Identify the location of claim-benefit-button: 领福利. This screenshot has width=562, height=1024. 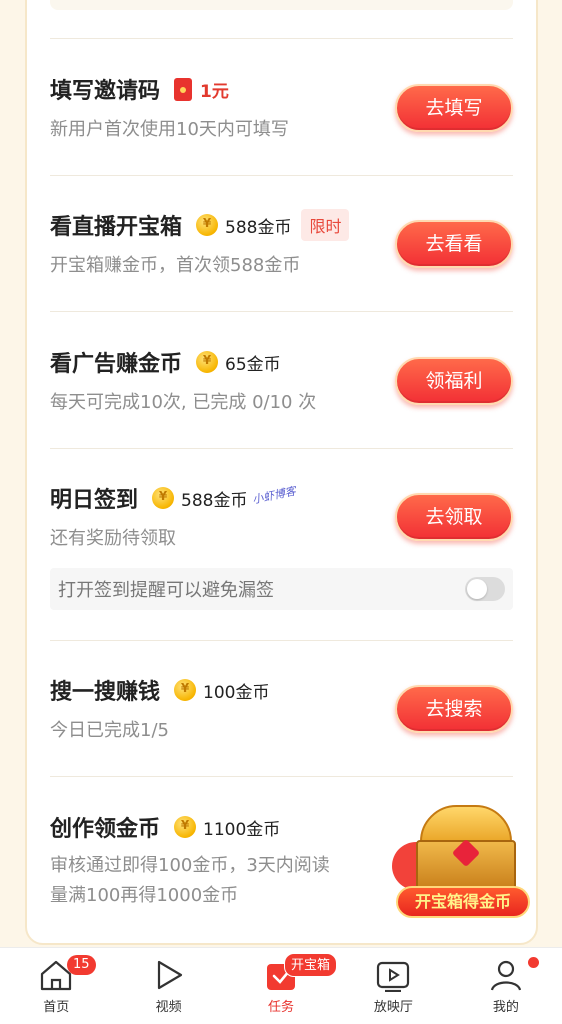
(454, 381).